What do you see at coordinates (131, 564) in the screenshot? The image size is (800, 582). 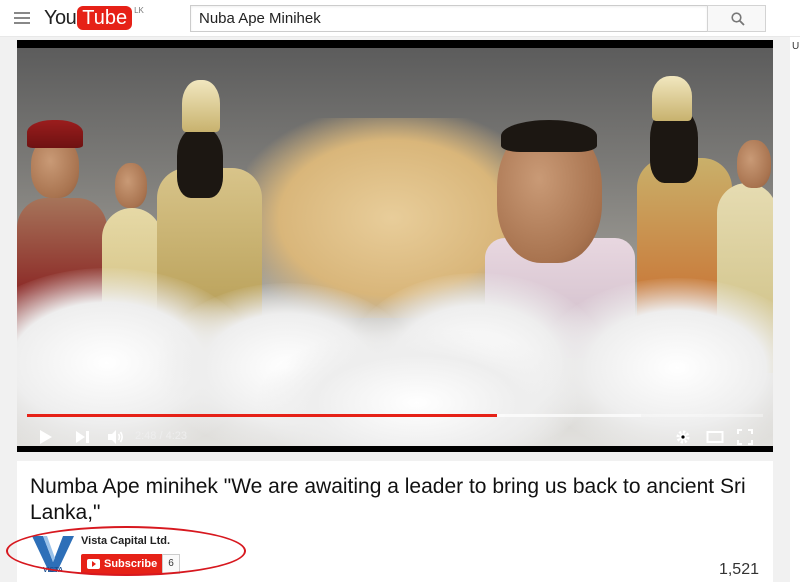 I see `subscribe-label: Subscribe` at bounding box center [131, 564].